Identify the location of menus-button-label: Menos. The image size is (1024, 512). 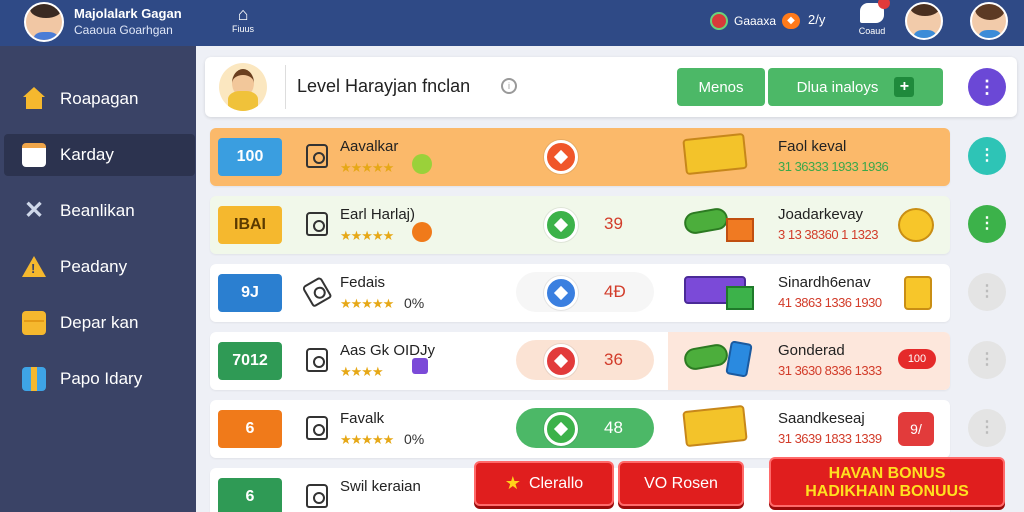
(721, 87).